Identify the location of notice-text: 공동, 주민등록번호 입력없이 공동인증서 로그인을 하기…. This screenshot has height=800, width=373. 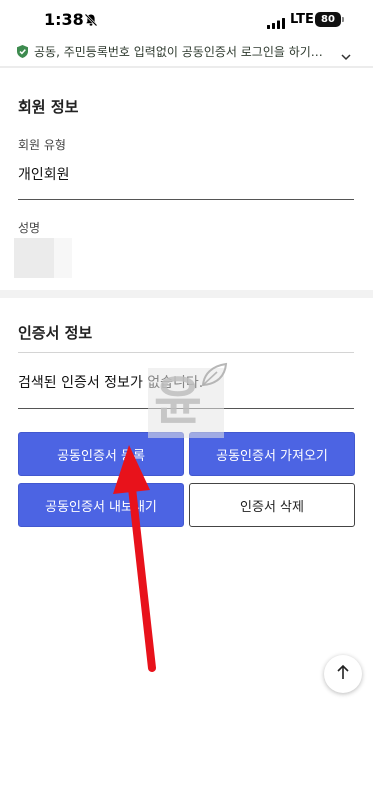
(178, 52).